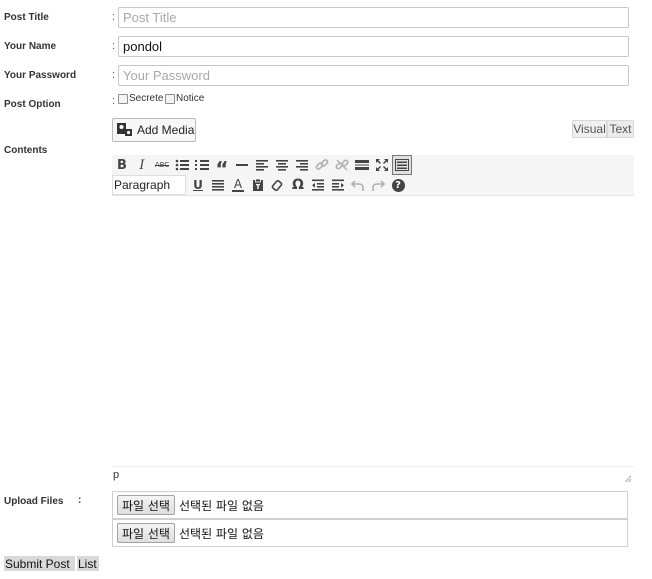 This screenshot has height=579, width=652. What do you see at coordinates (39, 563) in the screenshot?
I see `submit-post-button: Submit Post` at bounding box center [39, 563].